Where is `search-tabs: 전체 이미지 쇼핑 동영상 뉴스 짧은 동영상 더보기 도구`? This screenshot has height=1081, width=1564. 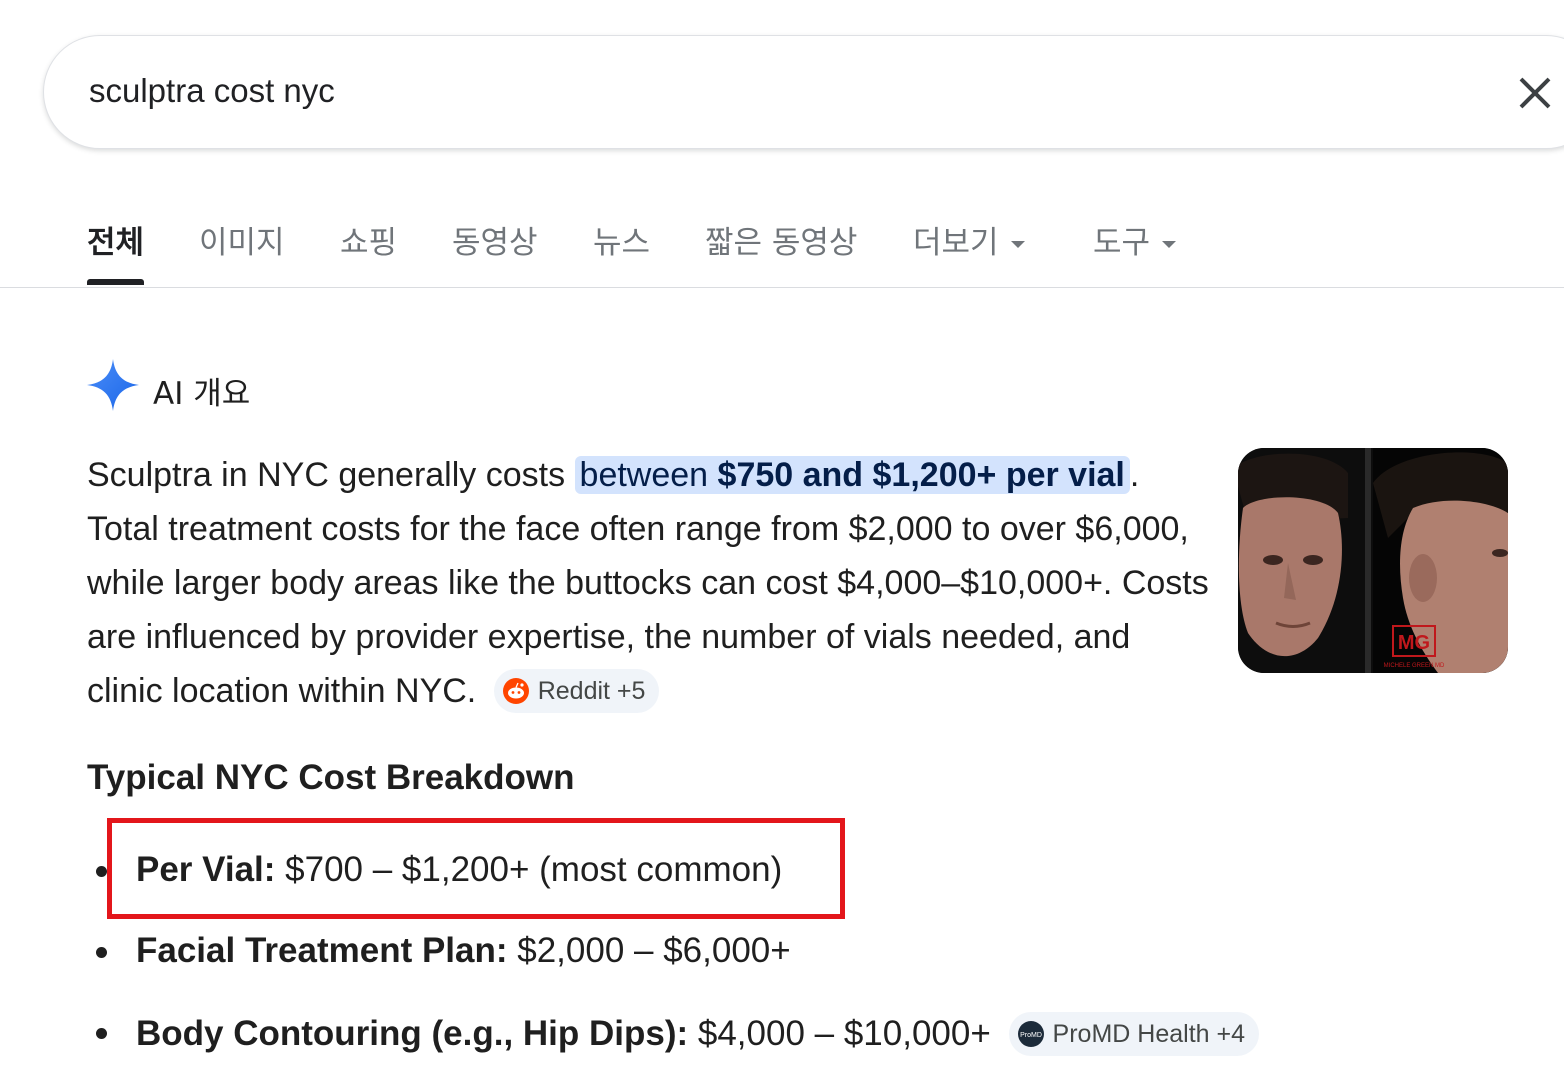
search-tabs: 전체 이미지 쇼핑 동영상 뉴스 짧은 동영상 더보기 도구 is located at coordinates (782, 241).